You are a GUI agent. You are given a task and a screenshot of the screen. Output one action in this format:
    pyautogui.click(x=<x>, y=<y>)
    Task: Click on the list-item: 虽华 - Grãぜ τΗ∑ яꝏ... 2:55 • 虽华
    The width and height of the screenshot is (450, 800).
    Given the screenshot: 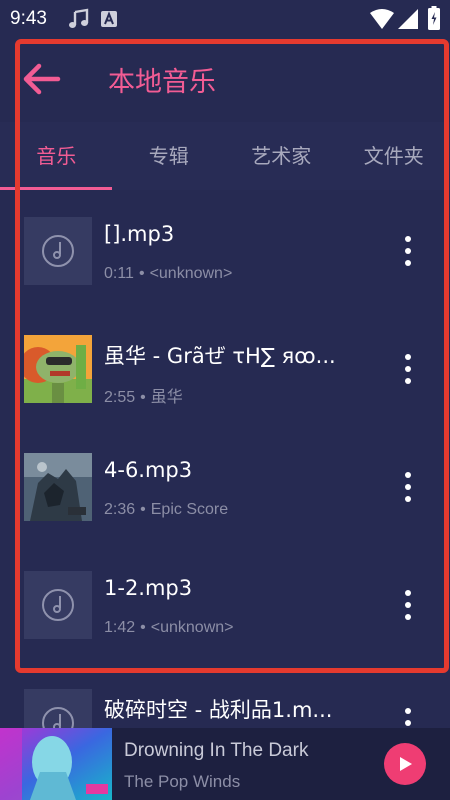 What is the action you would take?
    pyautogui.click(x=225, y=369)
    